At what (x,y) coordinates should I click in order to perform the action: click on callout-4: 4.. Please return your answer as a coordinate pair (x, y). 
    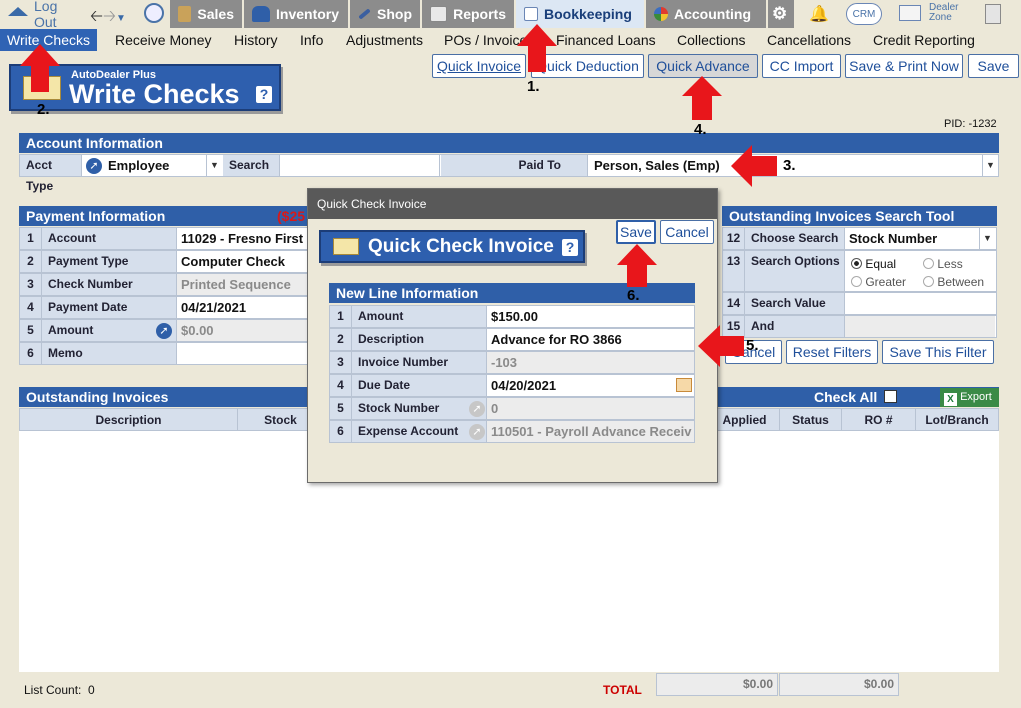
    Looking at the image, I should click on (700, 129).